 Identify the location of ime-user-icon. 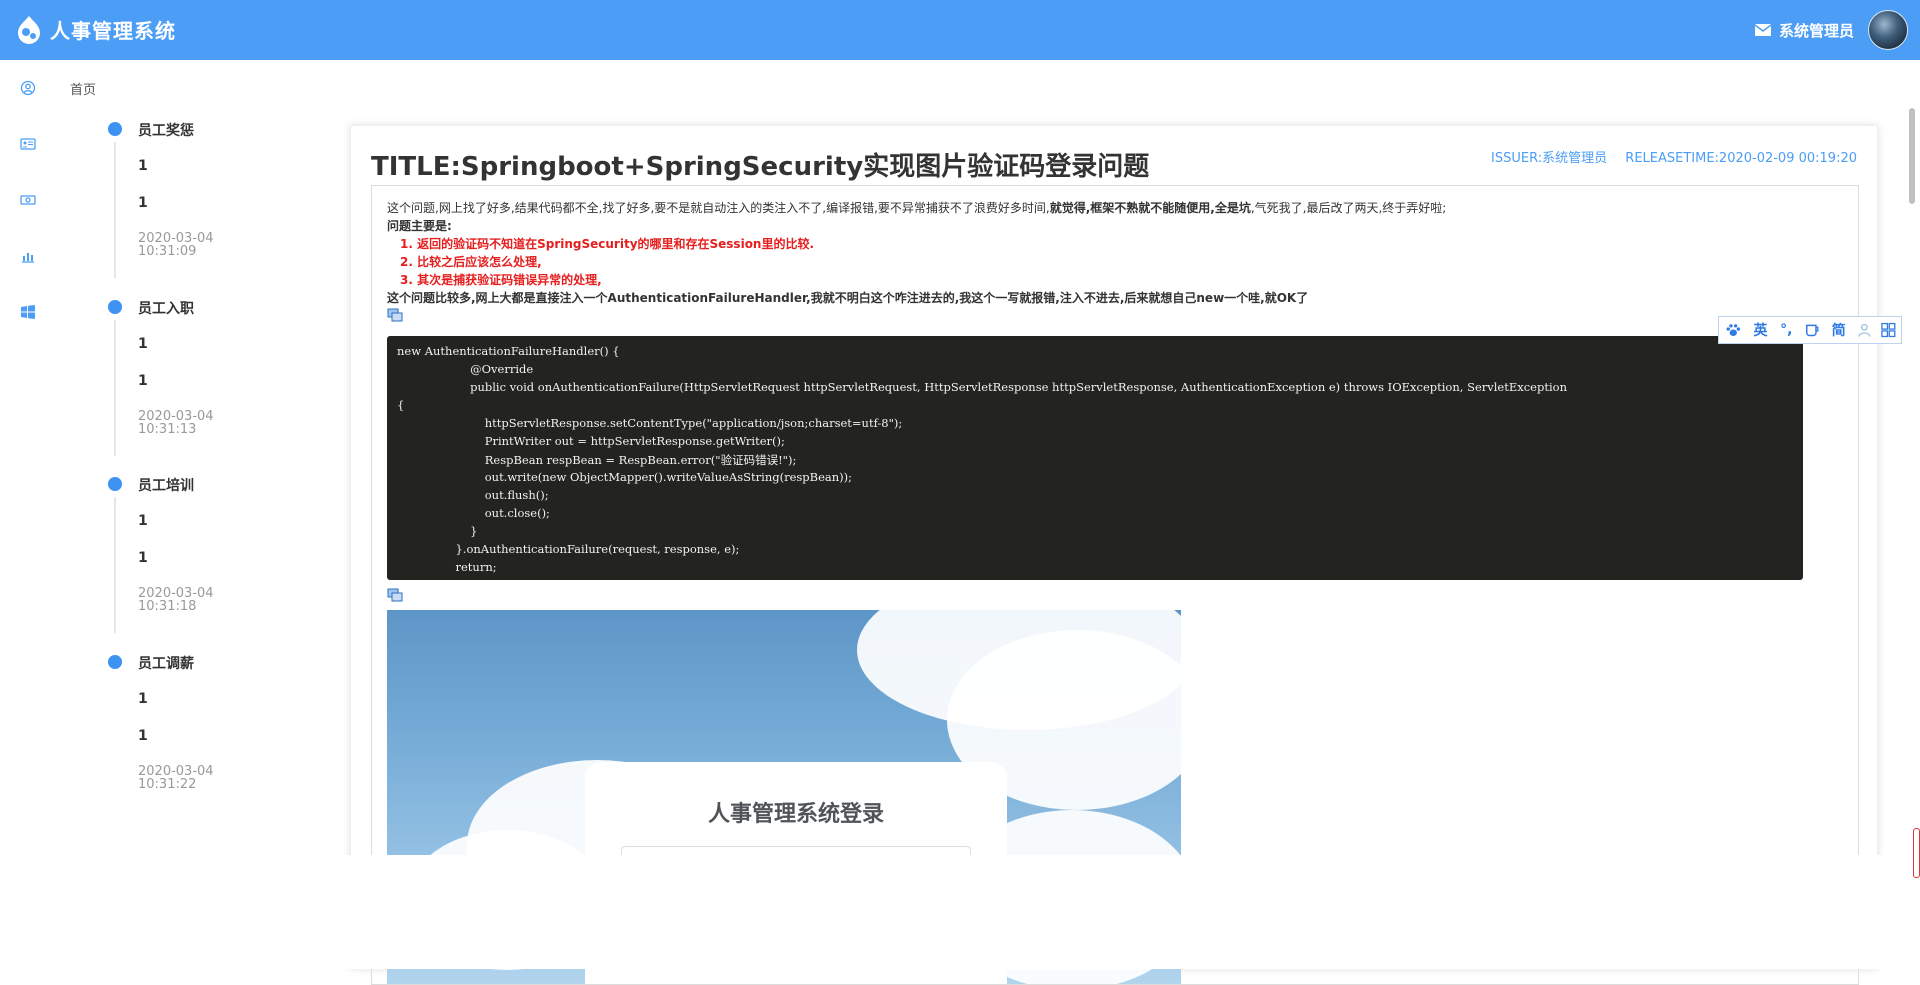
(1864, 330).